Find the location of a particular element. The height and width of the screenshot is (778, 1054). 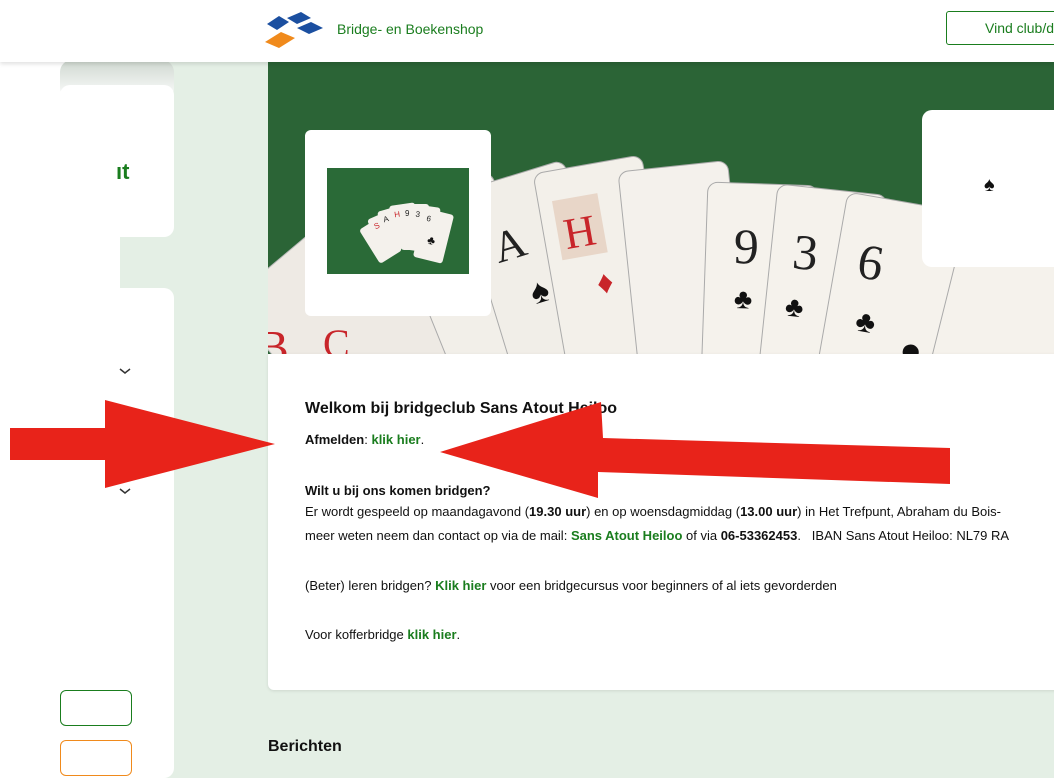

info-card: ♠ is located at coordinates (988, 188).